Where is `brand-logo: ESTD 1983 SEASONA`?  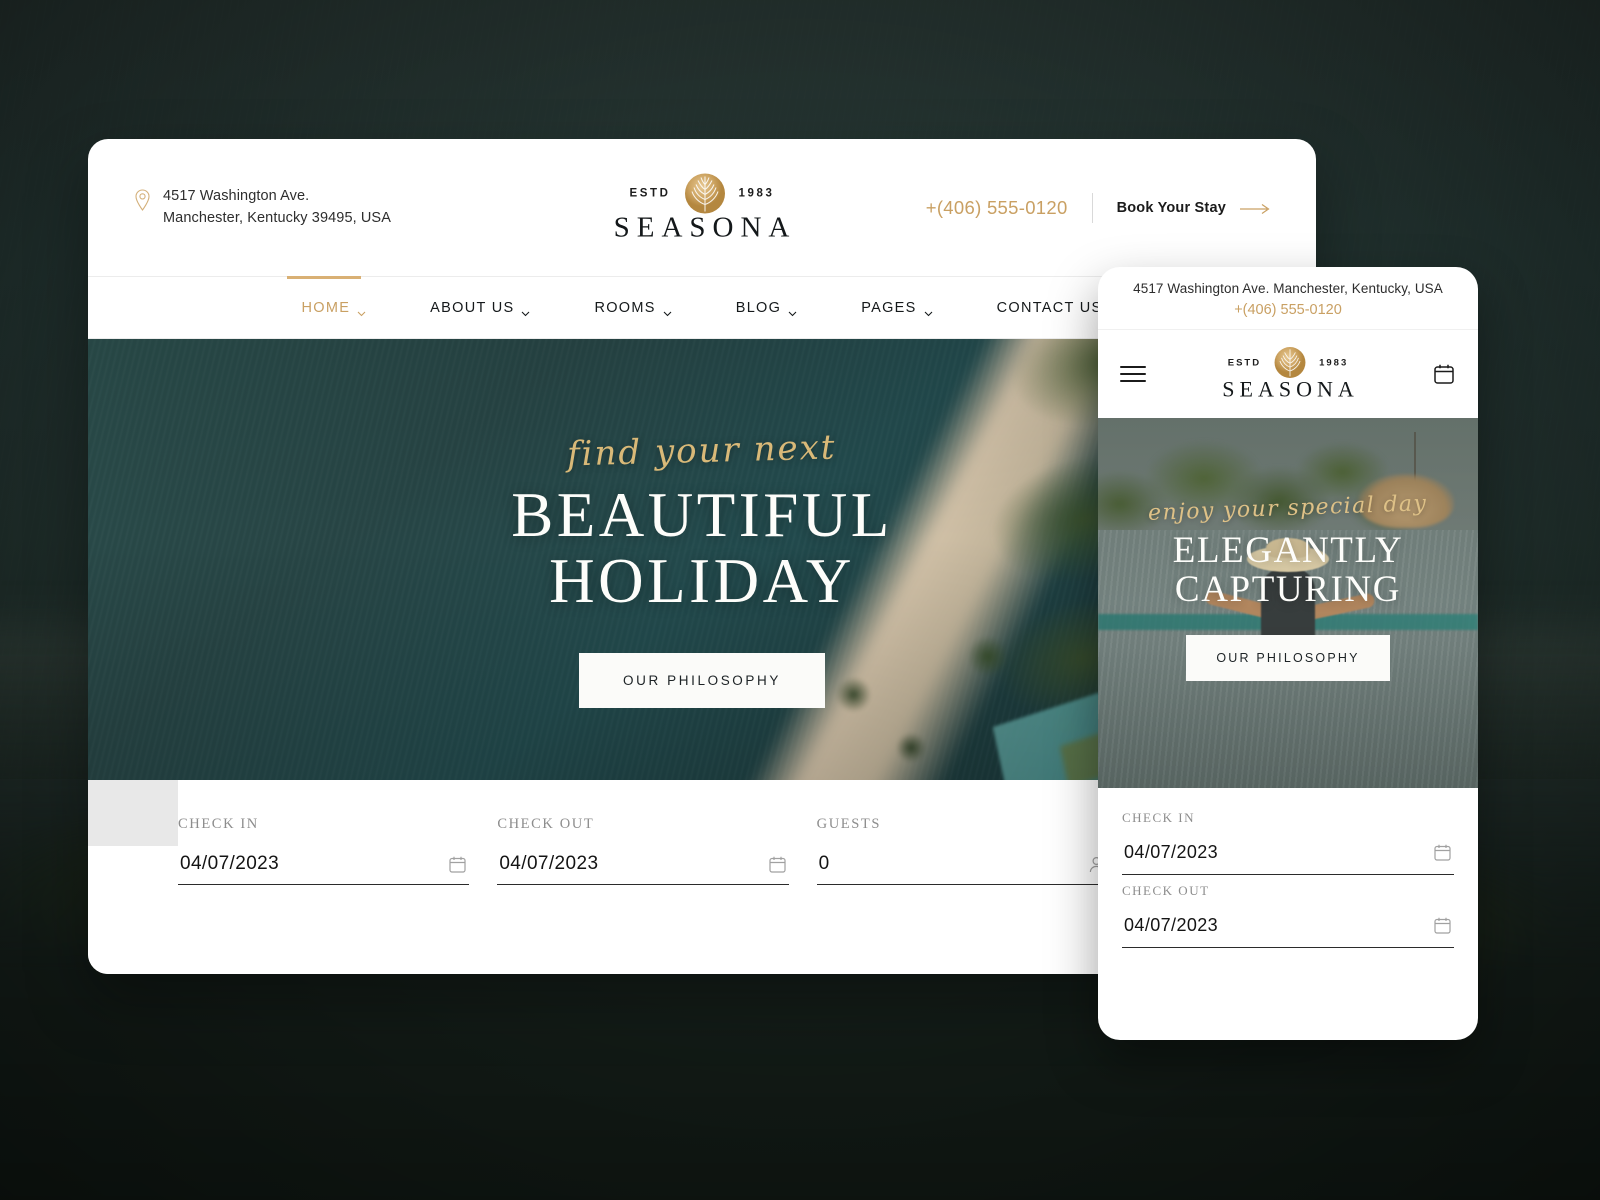
brand-logo: ESTD 1983 SEASONA is located at coordinates (702, 207).